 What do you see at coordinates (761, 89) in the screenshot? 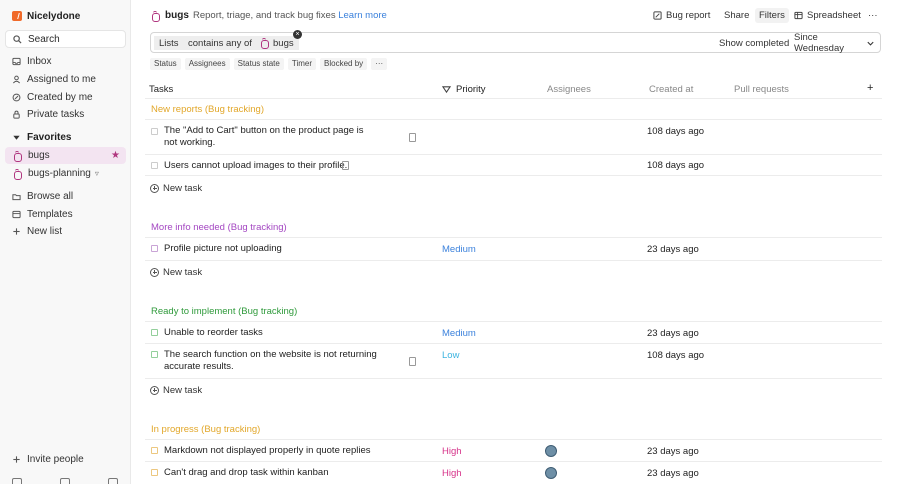
I see `column-header-pull-requests: Pull requests` at bounding box center [761, 89].